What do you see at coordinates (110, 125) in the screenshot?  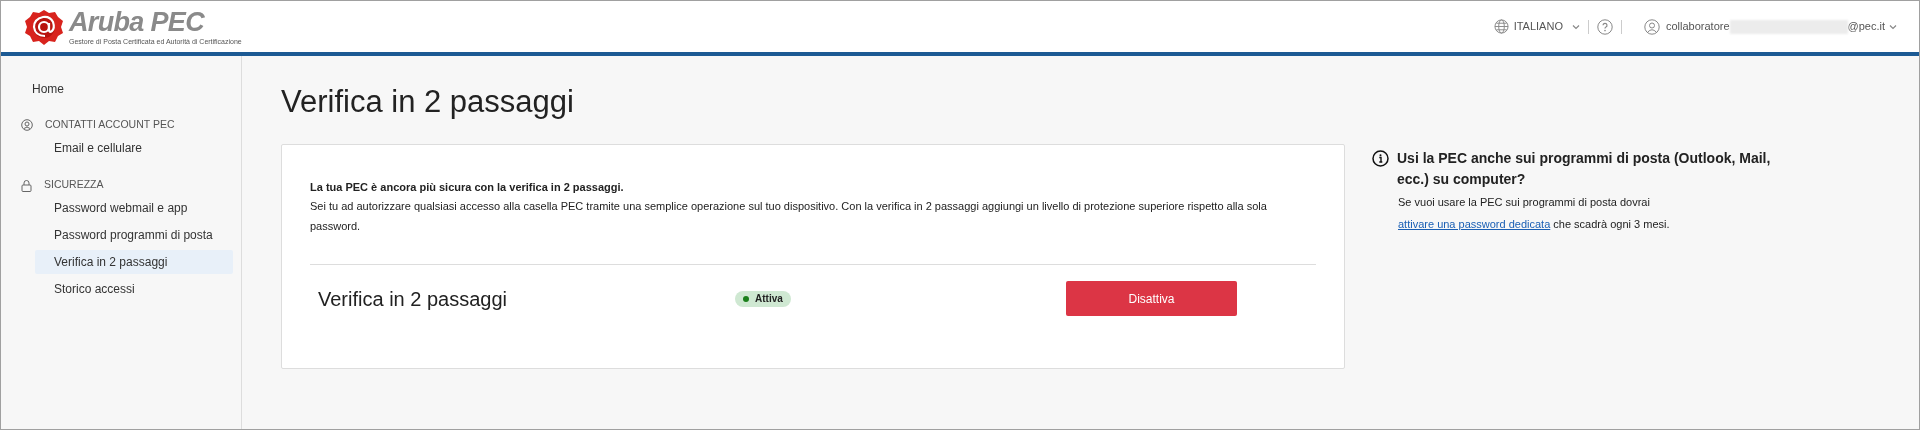 I see `sidebar-section-title: CONTATTI ACCOUNT PEC` at bounding box center [110, 125].